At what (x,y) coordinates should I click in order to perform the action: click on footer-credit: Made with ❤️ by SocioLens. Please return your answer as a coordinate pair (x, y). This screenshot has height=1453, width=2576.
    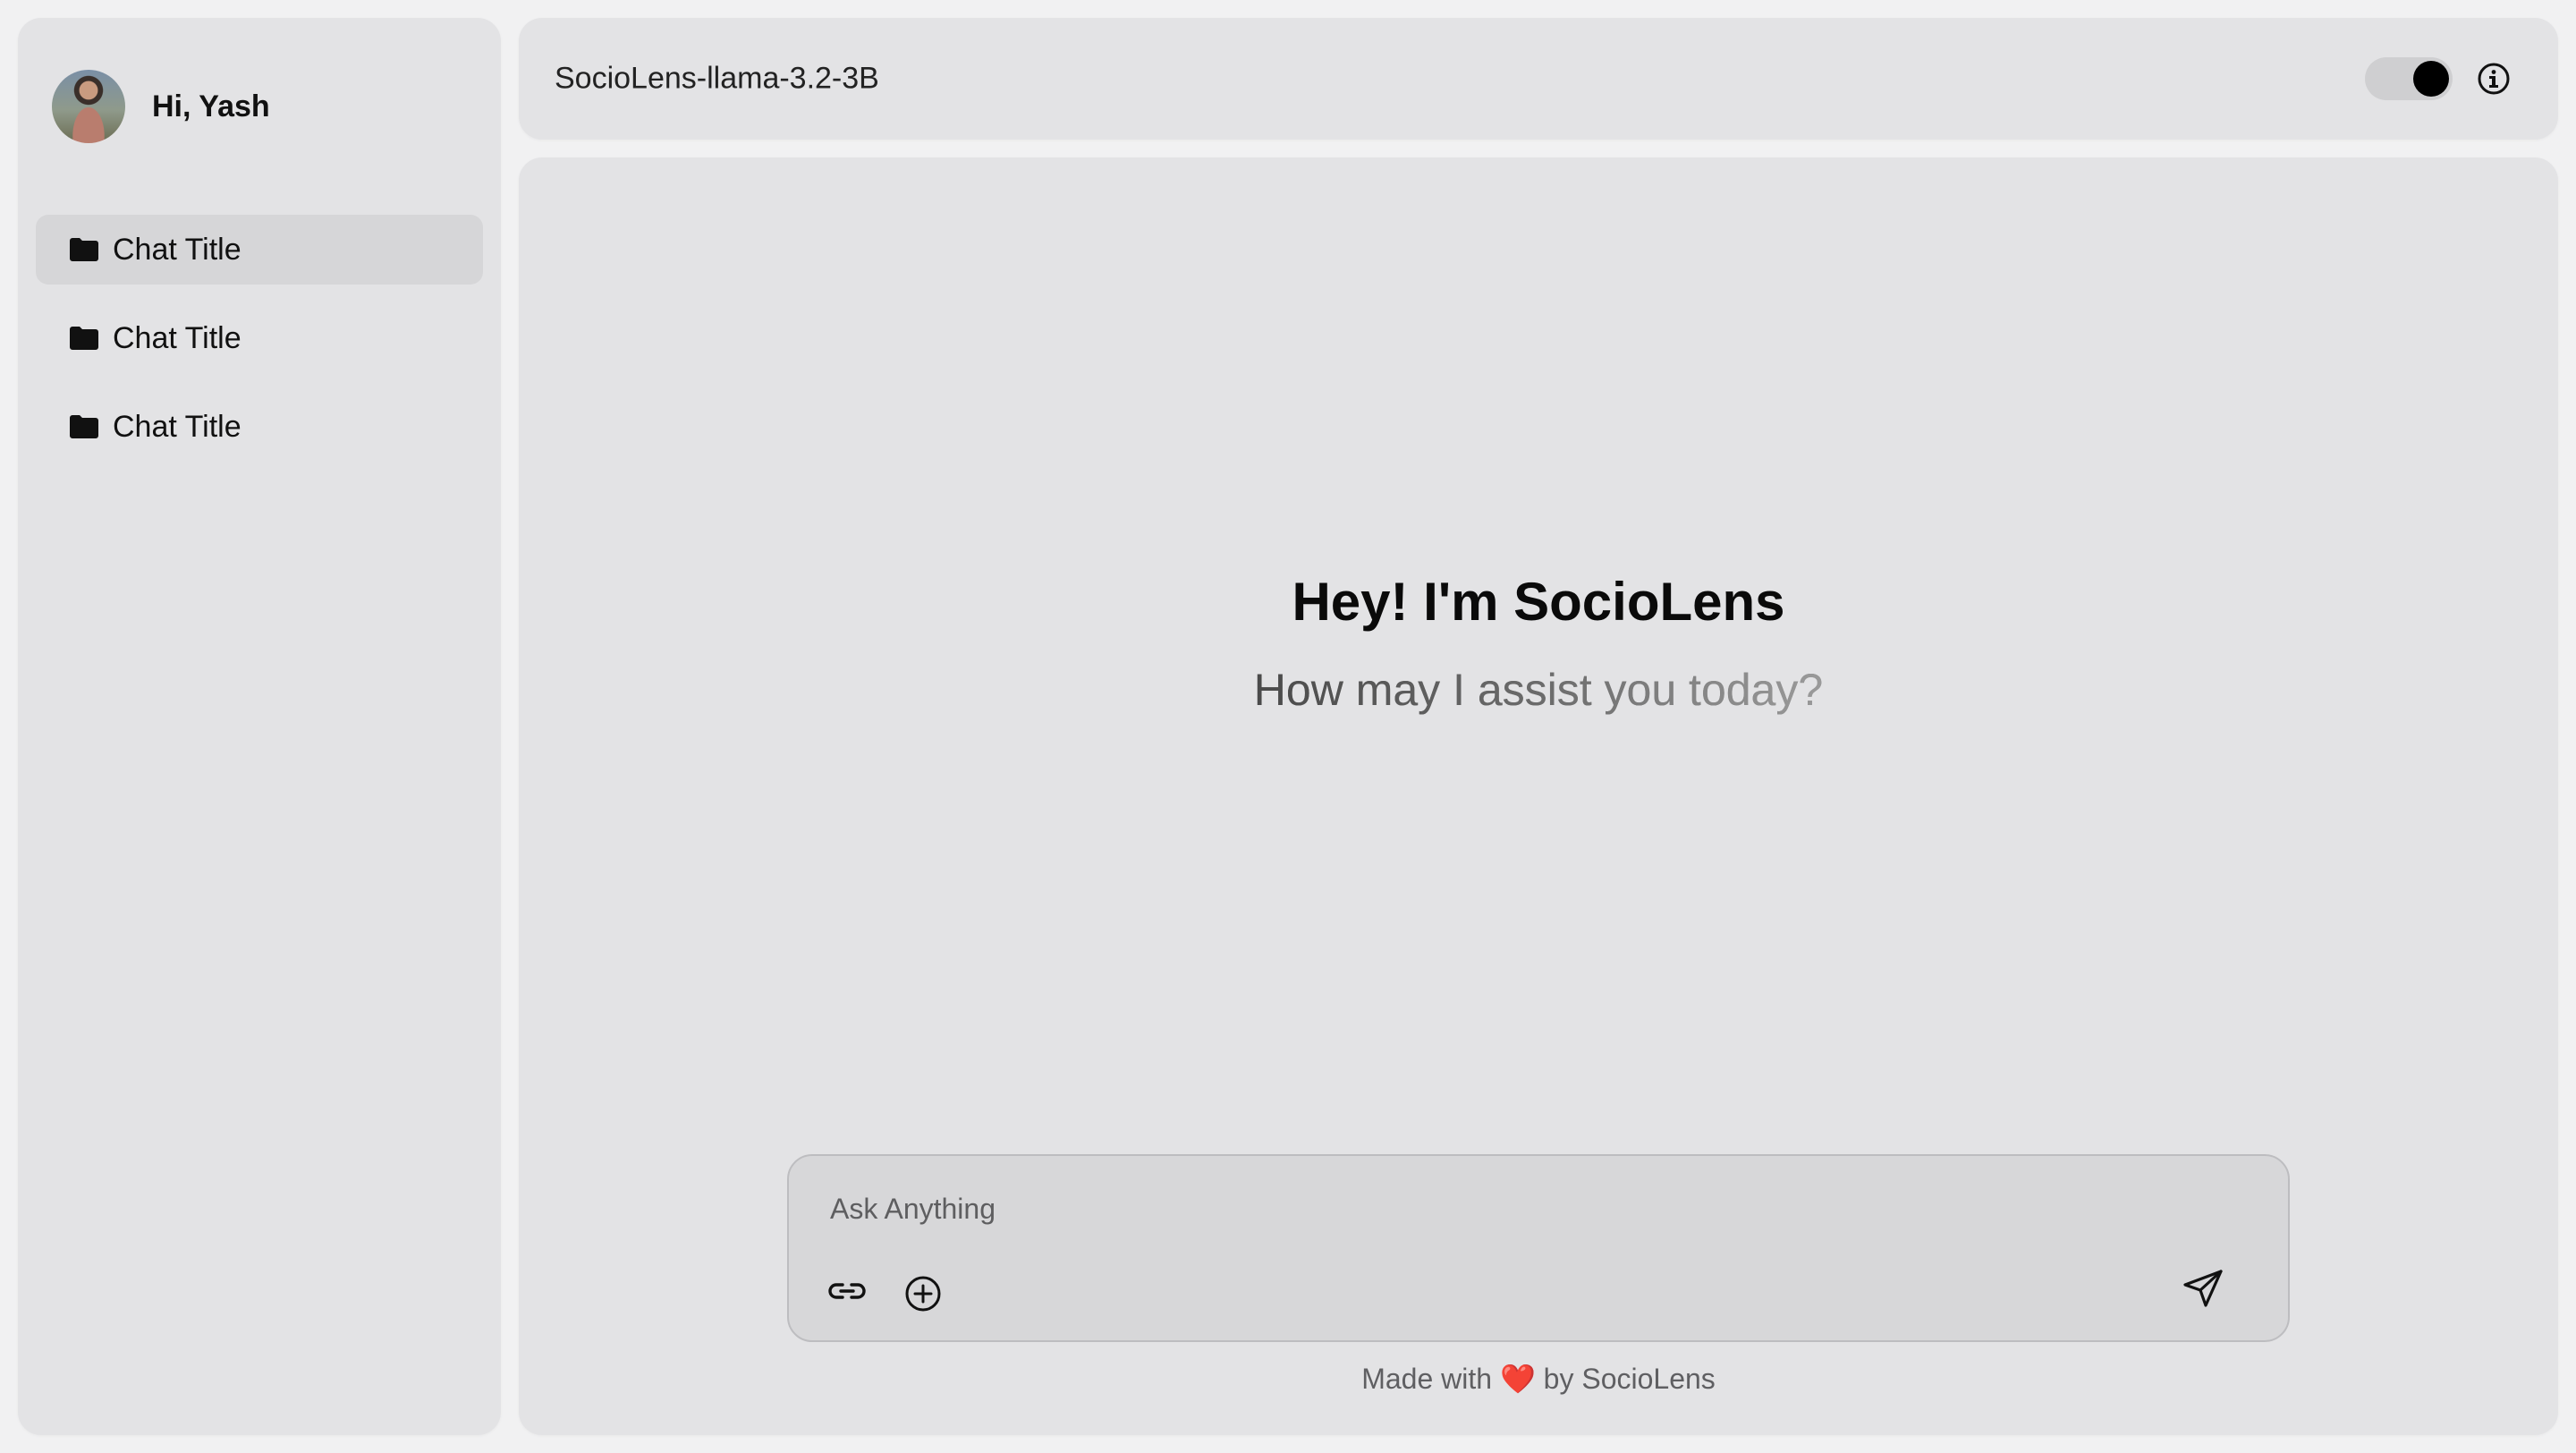
    Looking at the image, I should click on (1538, 1379).